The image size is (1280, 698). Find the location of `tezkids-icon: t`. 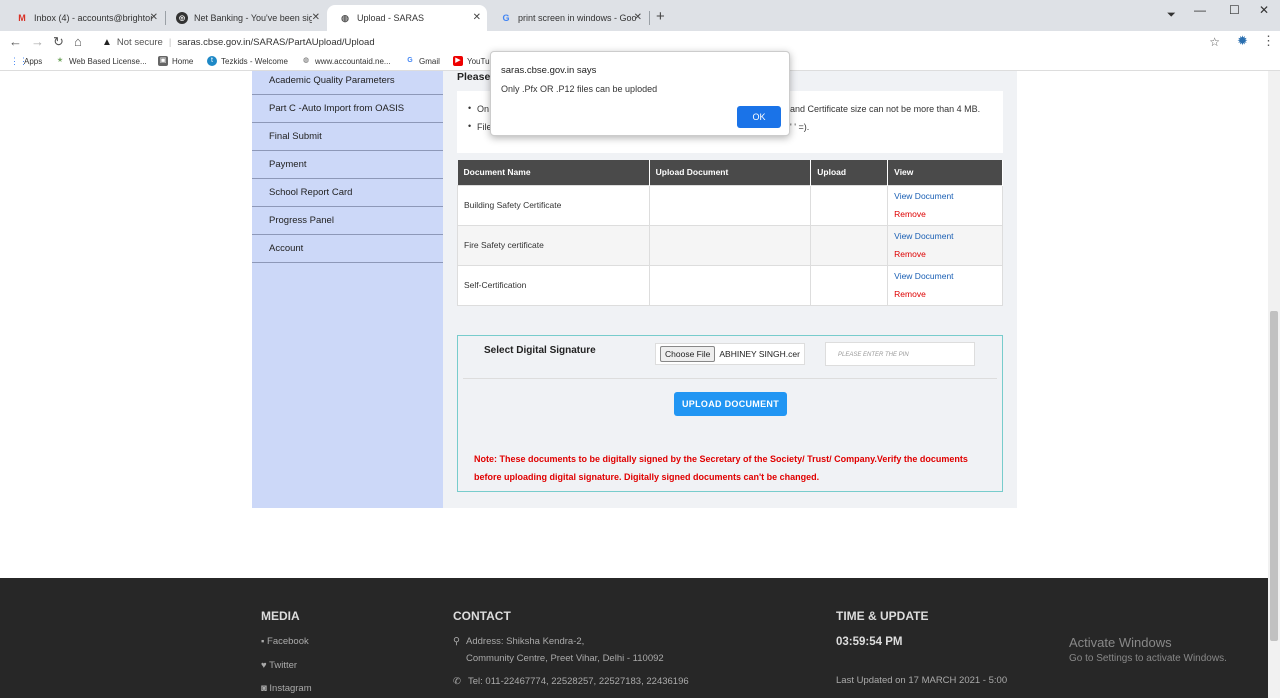

tezkids-icon: t is located at coordinates (212, 61).